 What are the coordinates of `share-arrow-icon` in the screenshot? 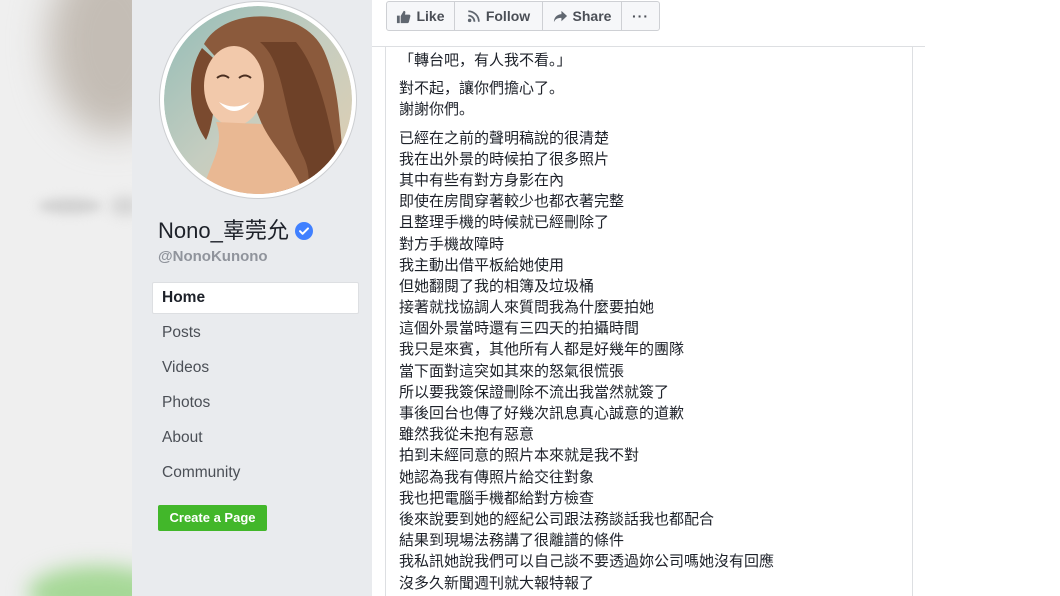 It's located at (560, 16).